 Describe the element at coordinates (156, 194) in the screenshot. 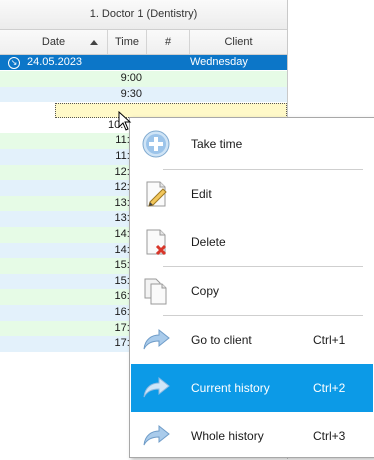

I see `edit-document-icon` at that location.